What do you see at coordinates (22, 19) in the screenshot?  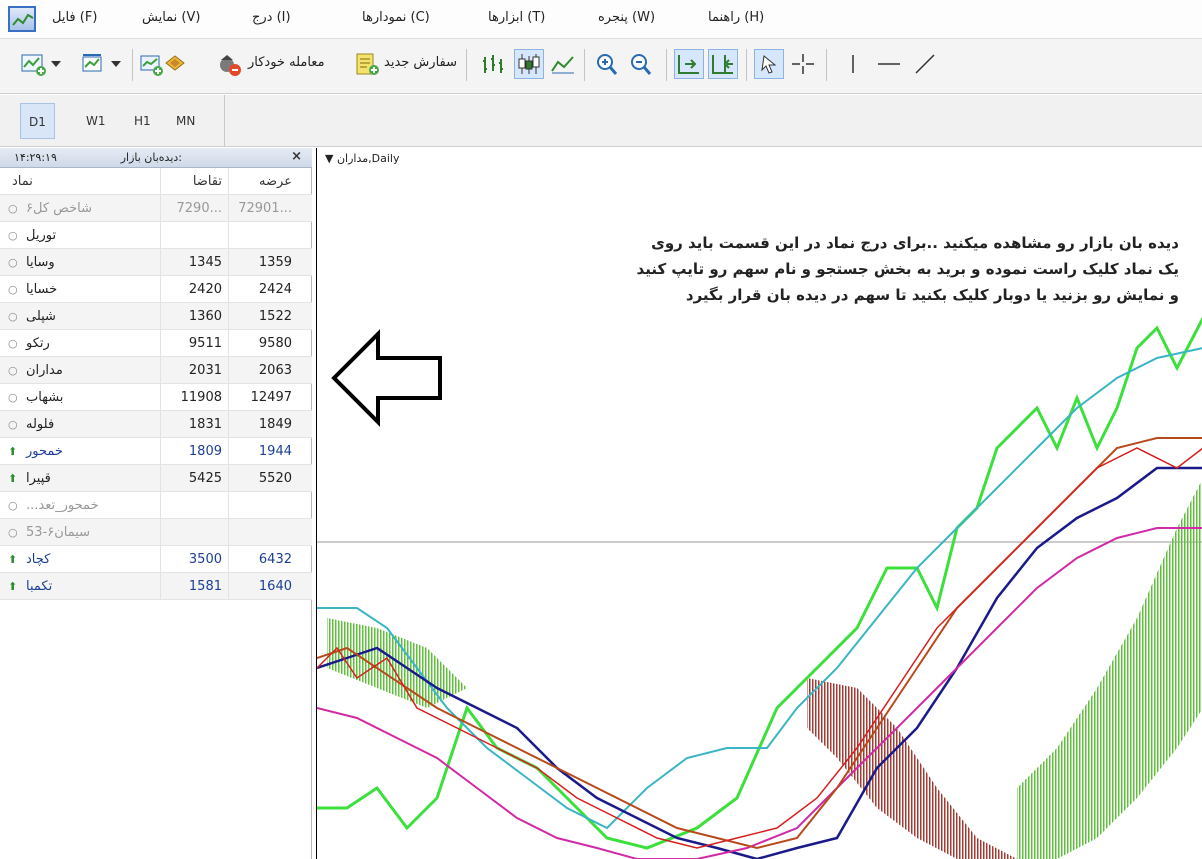 I see `app-chart-icon` at bounding box center [22, 19].